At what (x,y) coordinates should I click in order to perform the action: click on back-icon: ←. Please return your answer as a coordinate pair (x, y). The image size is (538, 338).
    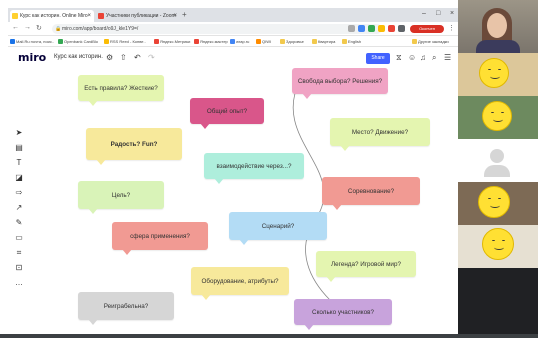
    Looking at the image, I should click on (15, 27).